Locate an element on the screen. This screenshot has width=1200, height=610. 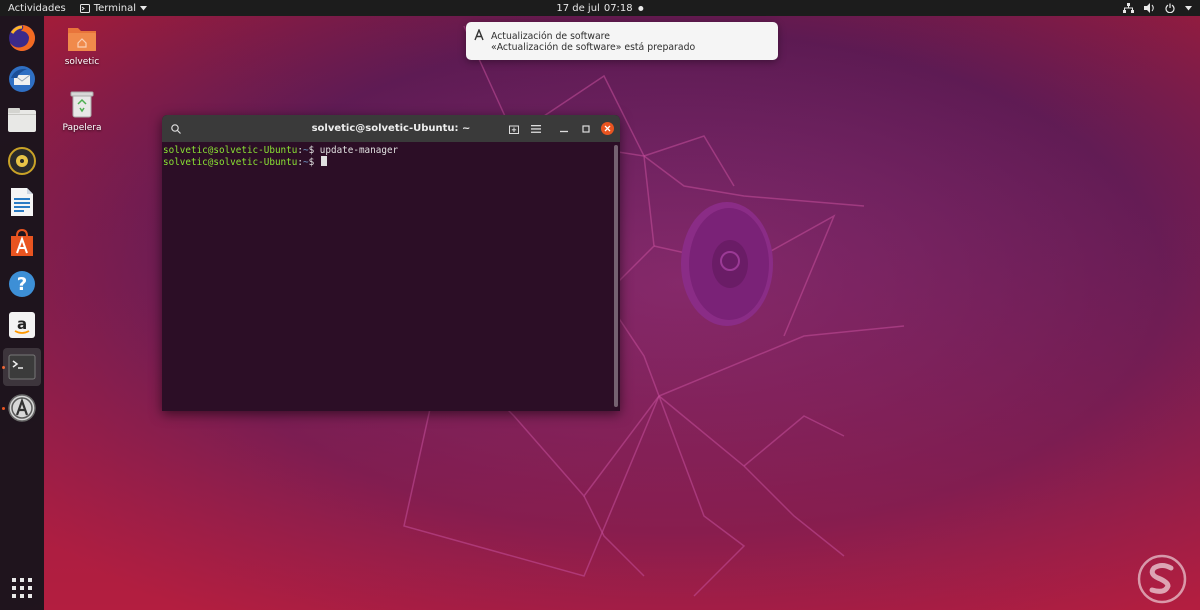
dock-item-amazon: a is located at coordinates (22, 325).